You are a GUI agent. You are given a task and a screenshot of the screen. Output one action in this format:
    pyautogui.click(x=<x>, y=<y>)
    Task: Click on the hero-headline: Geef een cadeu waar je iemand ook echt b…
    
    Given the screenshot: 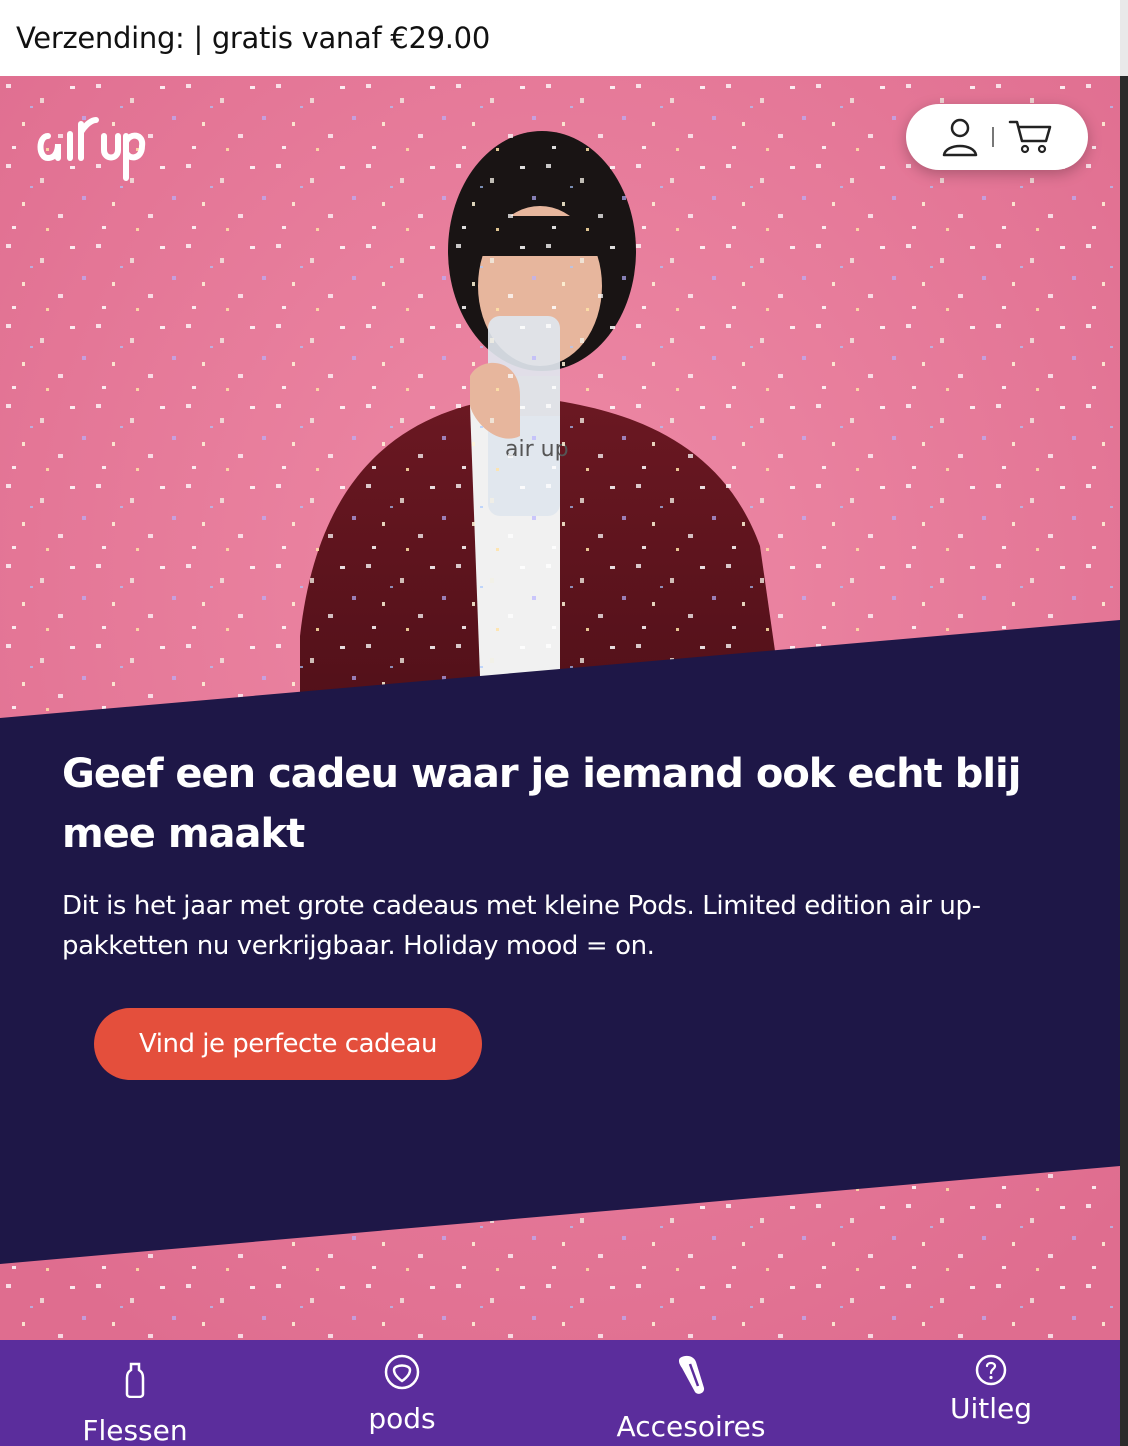 What is the action you would take?
    pyautogui.click(x=541, y=804)
    